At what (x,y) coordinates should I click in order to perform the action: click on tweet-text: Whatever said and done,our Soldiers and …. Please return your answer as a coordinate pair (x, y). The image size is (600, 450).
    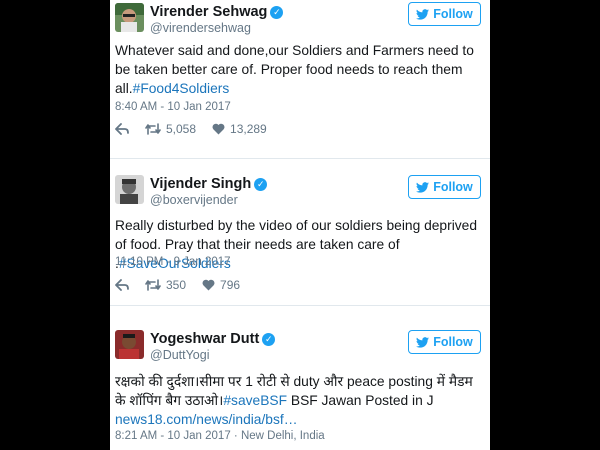
    Looking at the image, I should click on (294, 69).